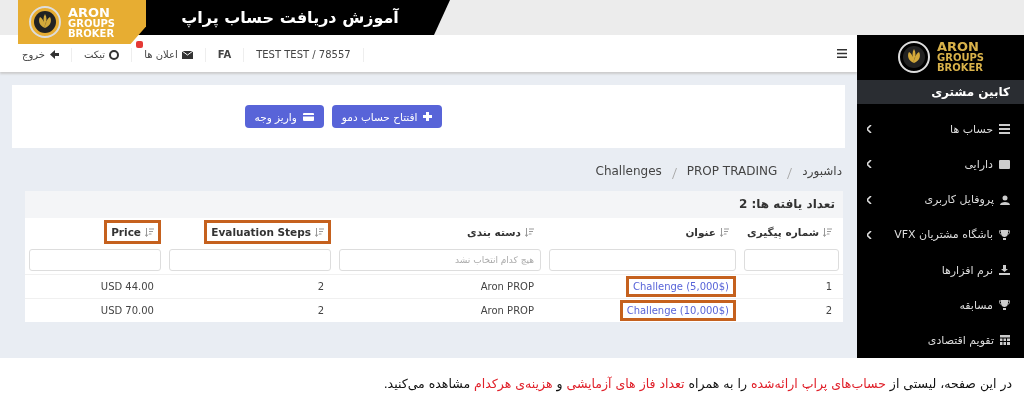 The width and height of the screenshot is (1024, 409). What do you see at coordinates (697, 383) in the screenshot?
I see `caption-text: در این صفحه، لیستی از حساب‌های پراپ ارائه‌شده را به همراه تعداد فاز های آزمایشی و هزینه‌ی هرکدام مشاهده می‌کنید.` at bounding box center [697, 383].